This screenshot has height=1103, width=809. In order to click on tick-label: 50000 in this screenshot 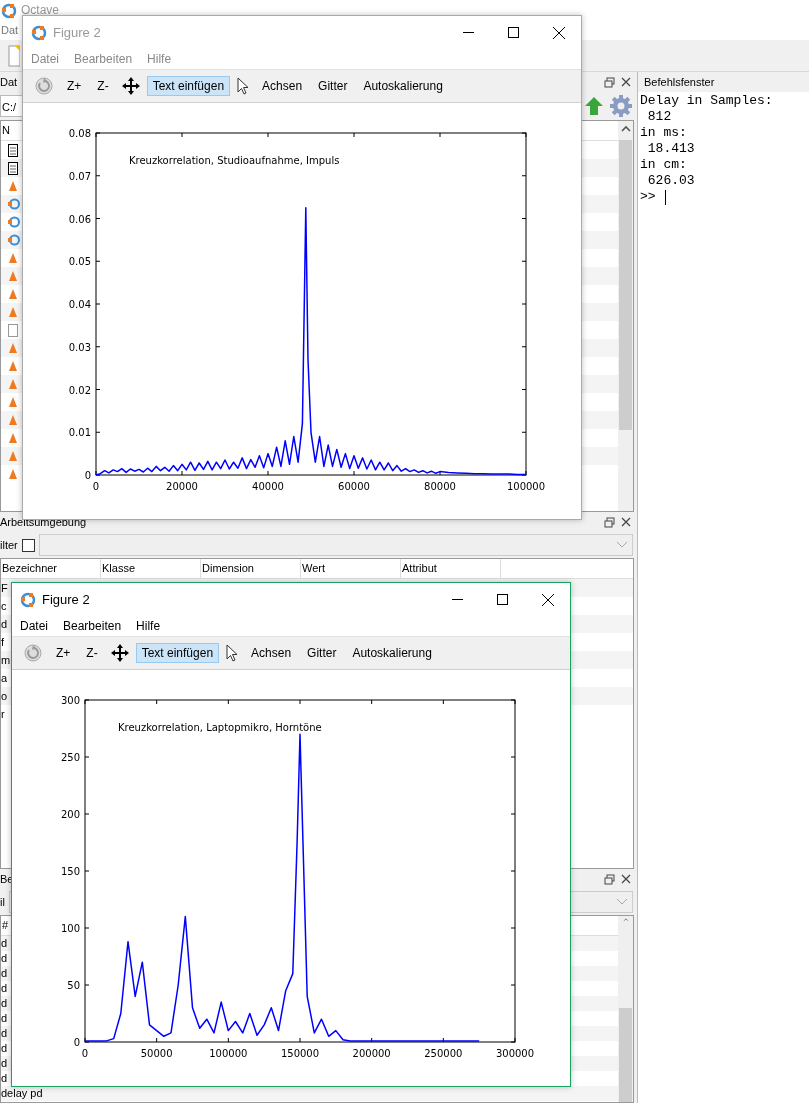, I will do `click(156, 1053)`.